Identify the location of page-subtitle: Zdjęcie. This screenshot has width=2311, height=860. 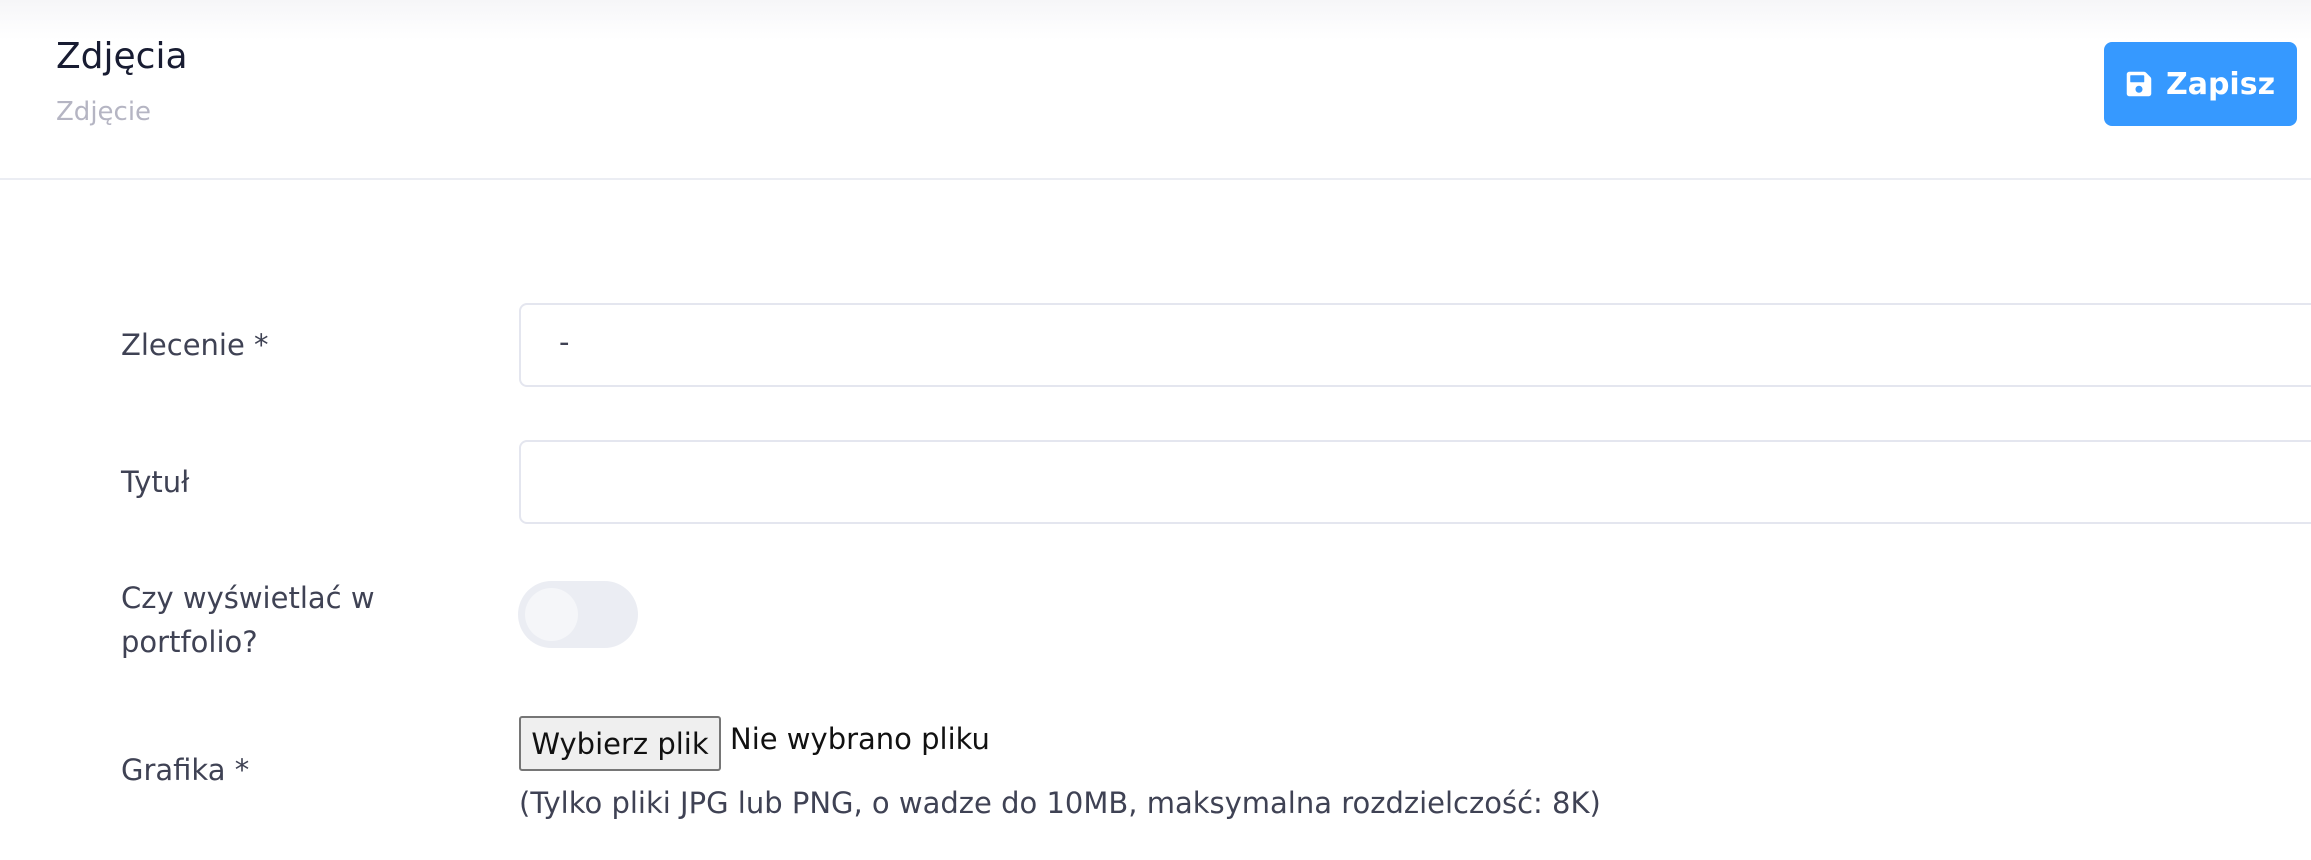
(104, 112).